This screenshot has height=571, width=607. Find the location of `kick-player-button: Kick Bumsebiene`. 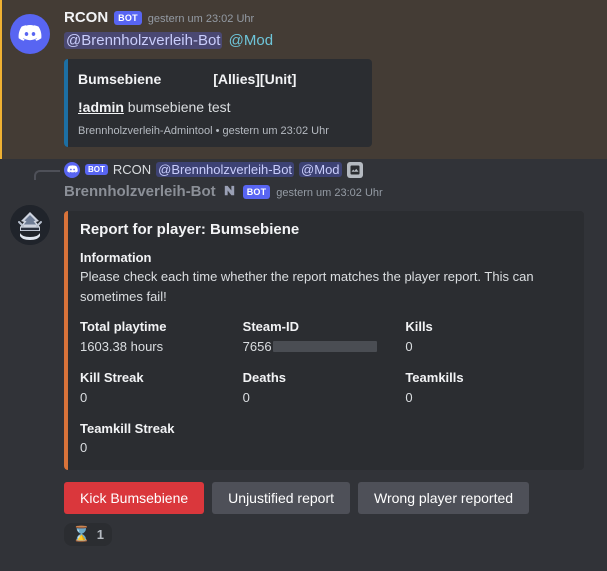

kick-player-button: Kick Bumsebiene is located at coordinates (134, 498).